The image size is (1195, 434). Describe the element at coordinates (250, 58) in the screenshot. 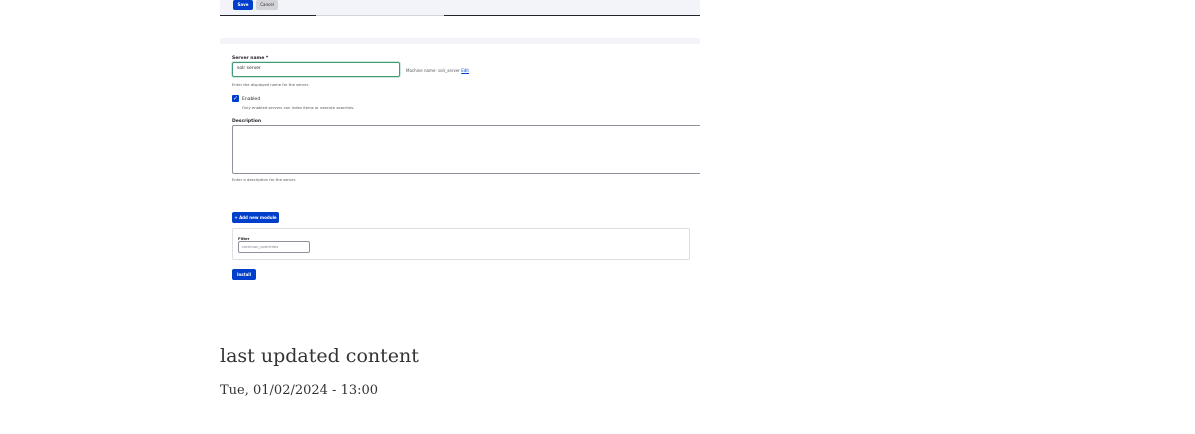

I see `server-name-label: Server name *` at that location.